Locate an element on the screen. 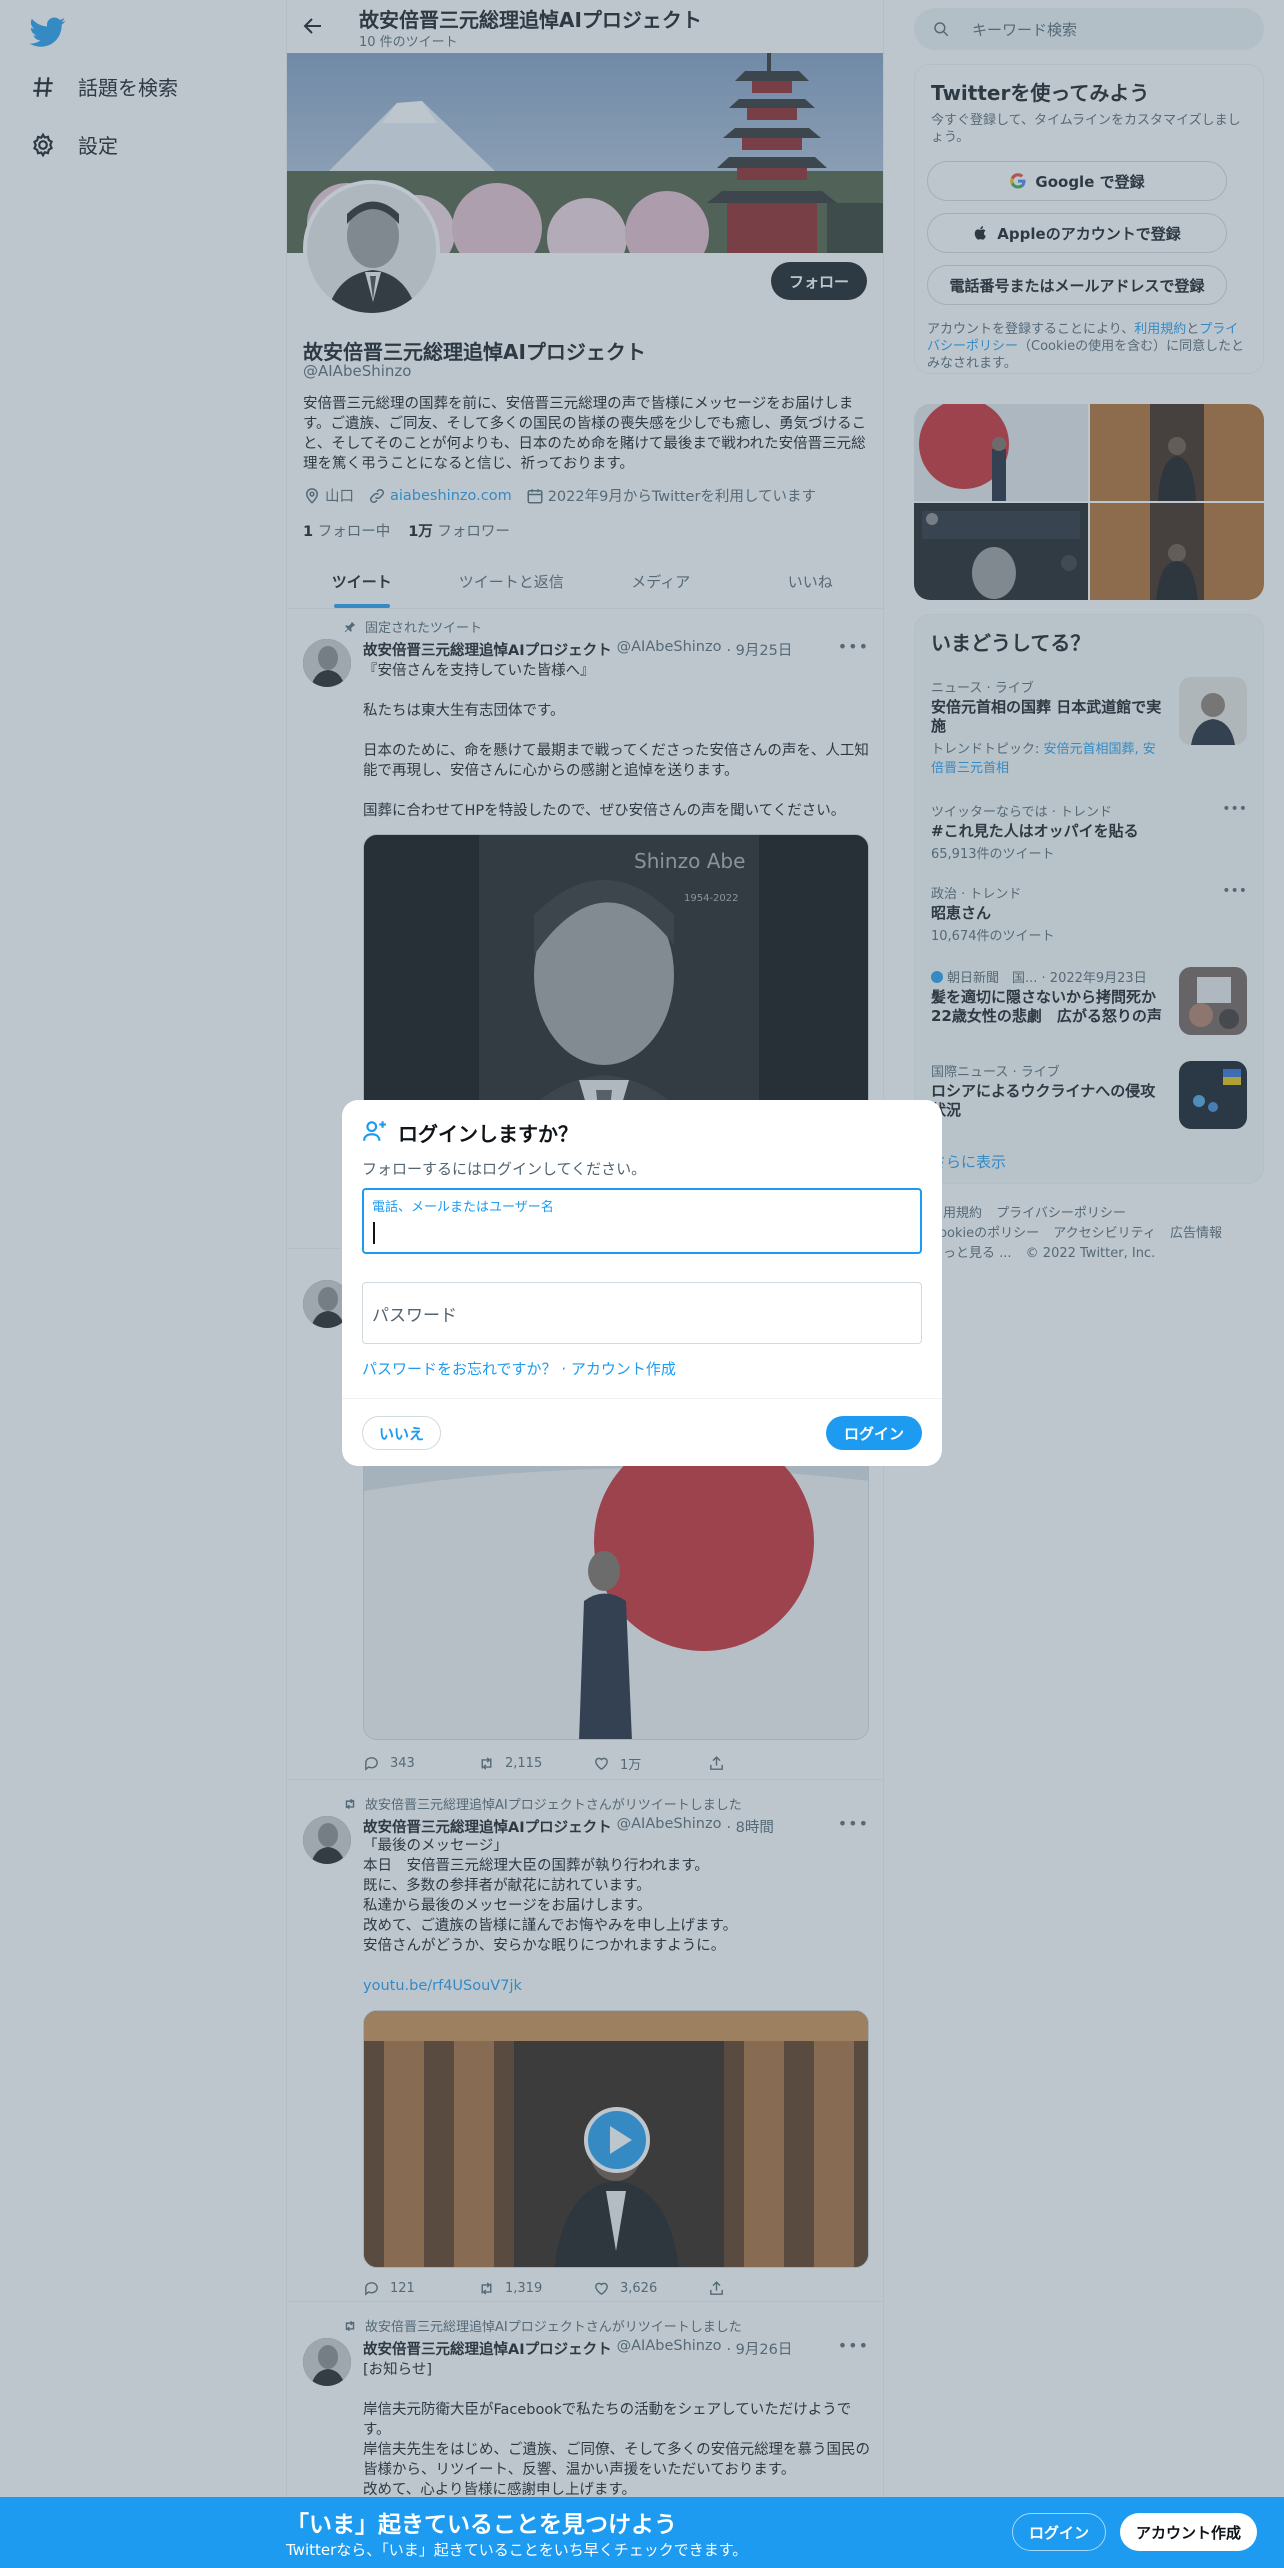  modal-title: ログインしますか？ is located at coordinates (488, 1134).